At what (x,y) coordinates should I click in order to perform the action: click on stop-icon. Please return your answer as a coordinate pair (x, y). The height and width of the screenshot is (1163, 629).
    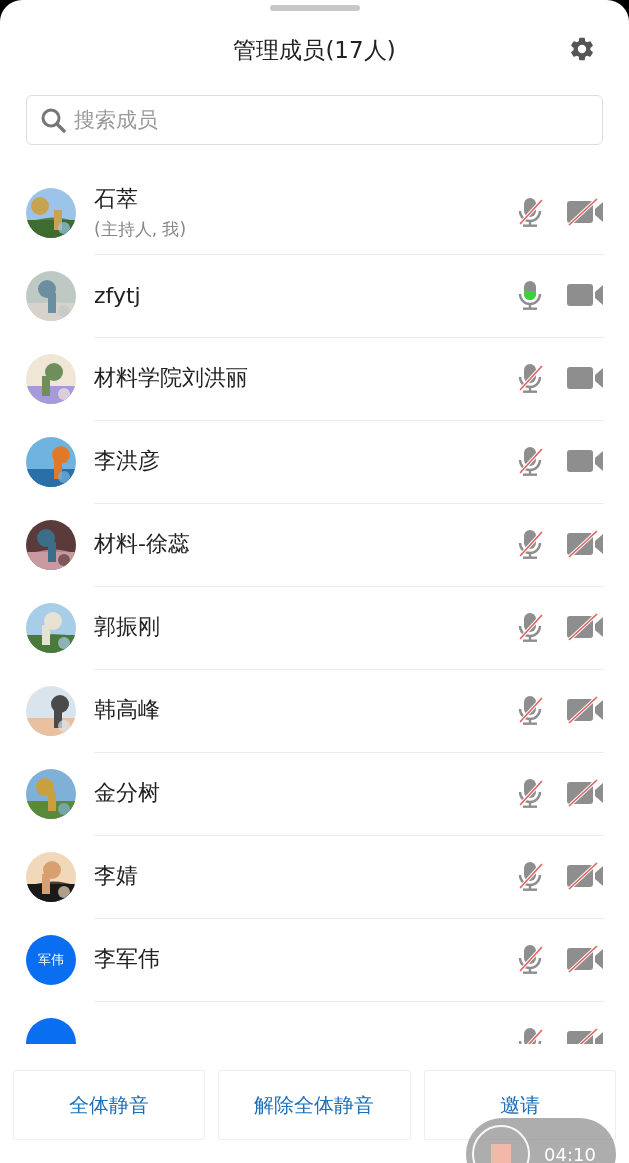
    Looking at the image, I should click on (501, 1153).